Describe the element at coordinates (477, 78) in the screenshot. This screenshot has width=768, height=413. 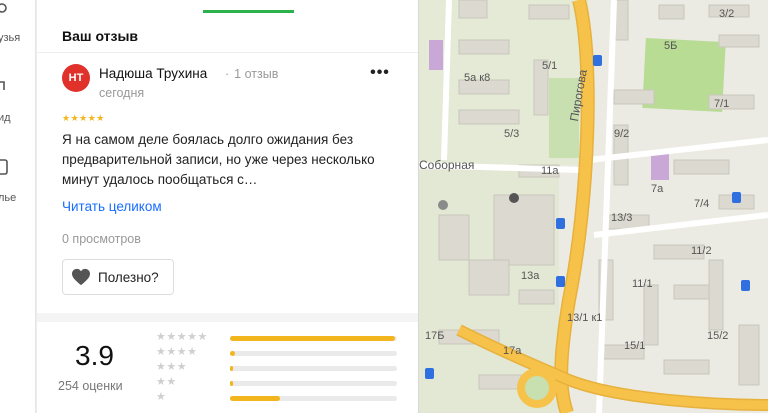
I see `map-label: 5а к8` at that location.